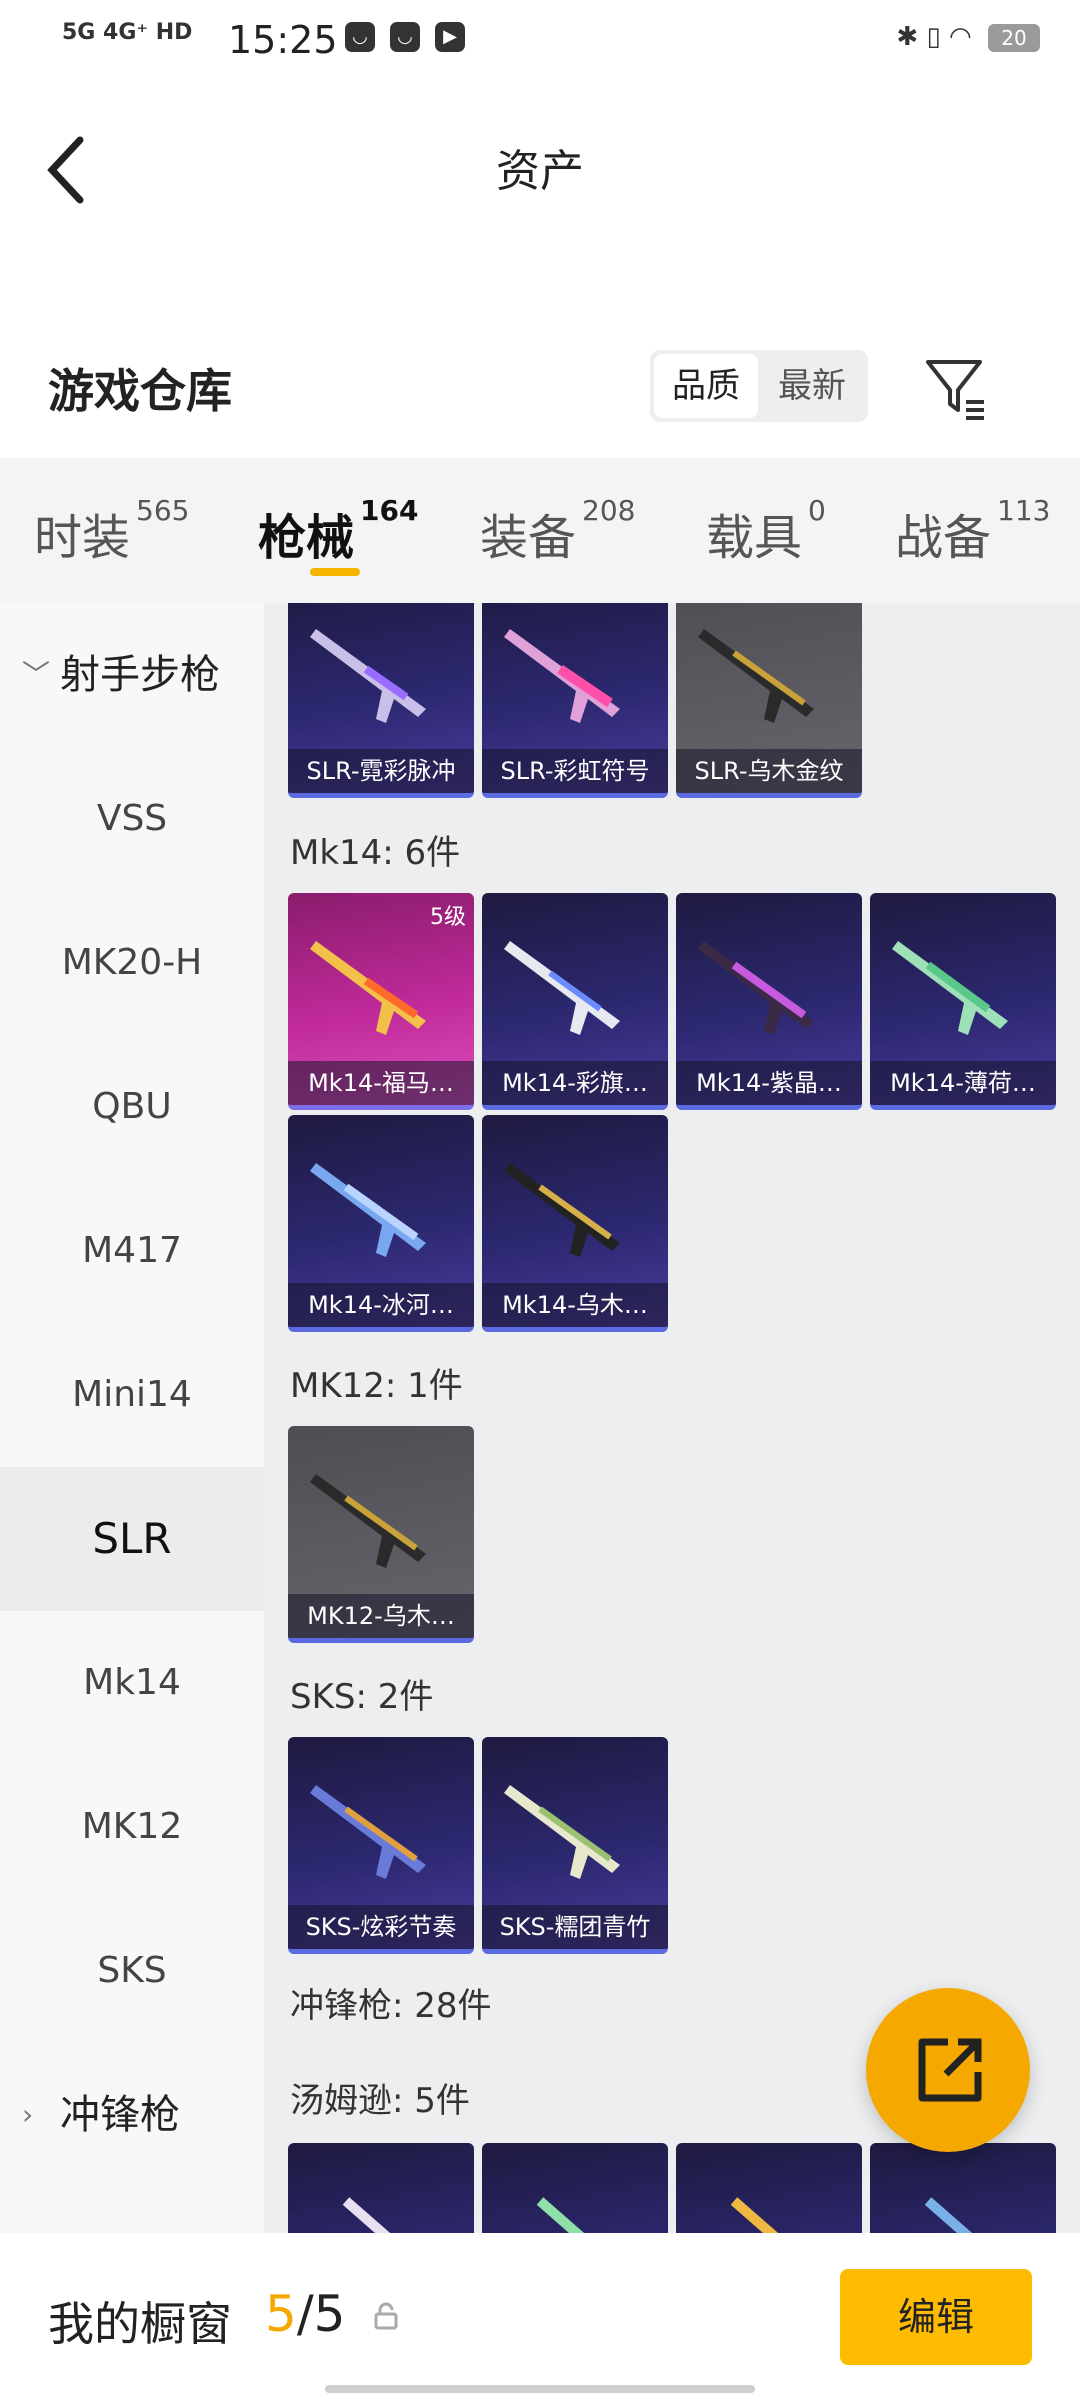 This screenshot has width=1080, height=2400. Describe the element at coordinates (540, 171) in the screenshot. I see `page-title: 资产` at that location.